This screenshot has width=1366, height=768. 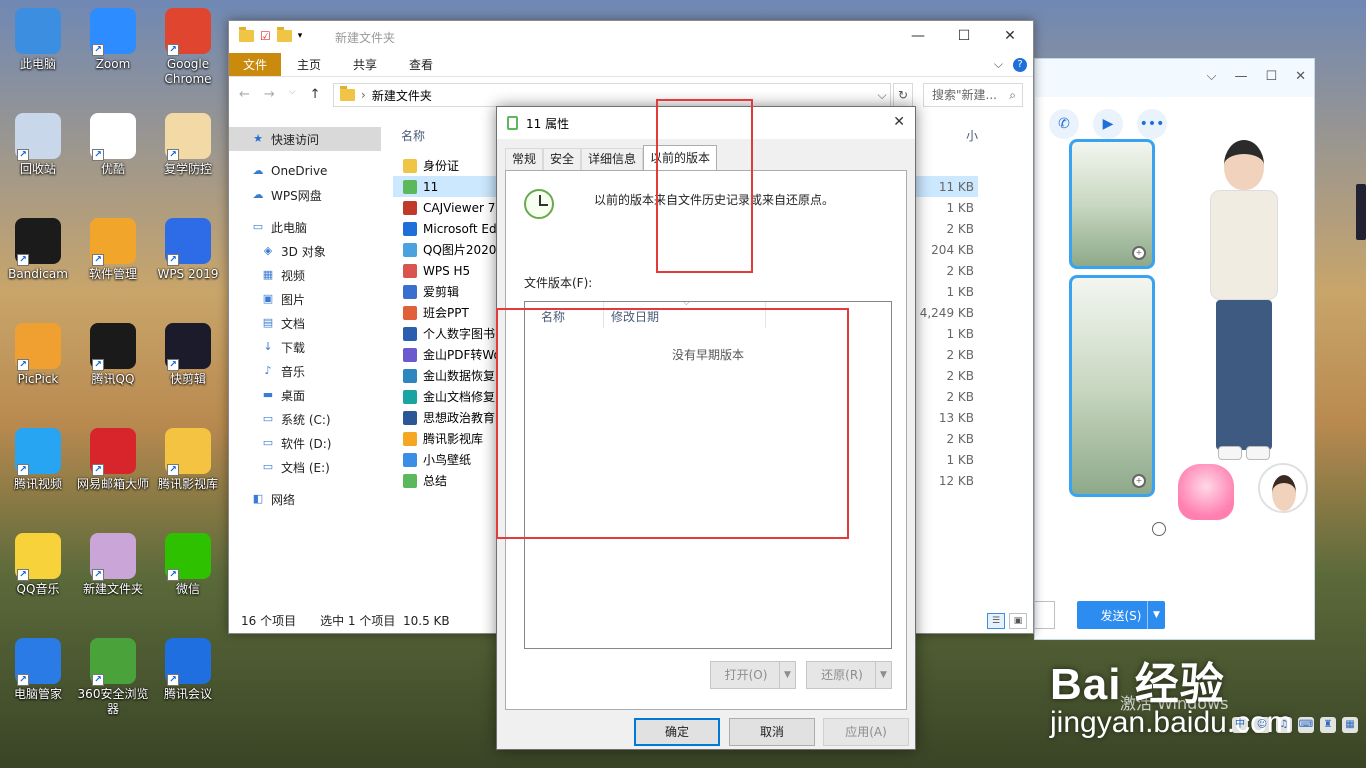 What do you see at coordinates (188, 670) in the screenshot?
I see `desktop-icon: ↗ 腾讯会议` at bounding box center [188, 670].